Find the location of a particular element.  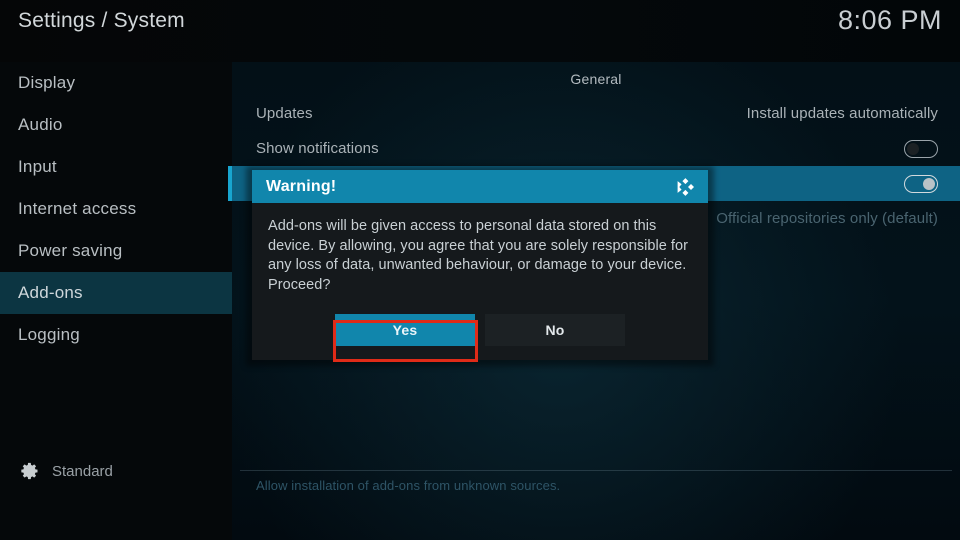

settings-level-selector: Standard is located at coordinates (116, 471).